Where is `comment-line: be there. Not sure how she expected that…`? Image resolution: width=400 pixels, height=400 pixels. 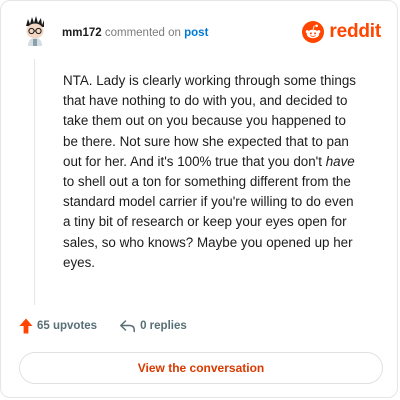 comment-line: be there. Not sure how she expected that… is located at coordinates (206, 141).